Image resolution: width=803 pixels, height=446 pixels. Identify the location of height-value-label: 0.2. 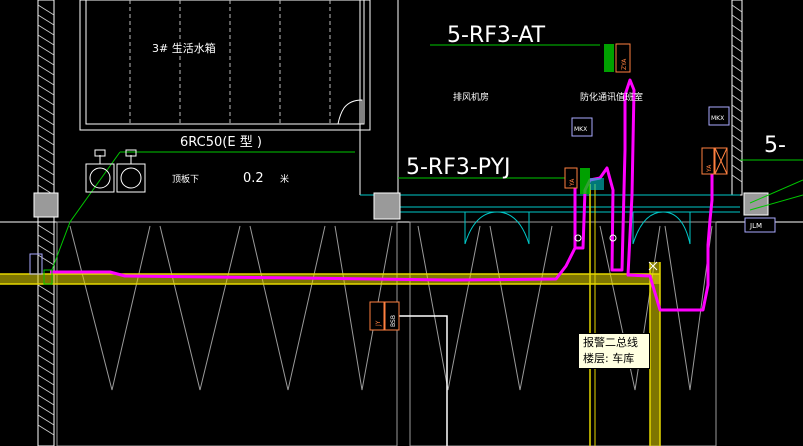
(253, 178).